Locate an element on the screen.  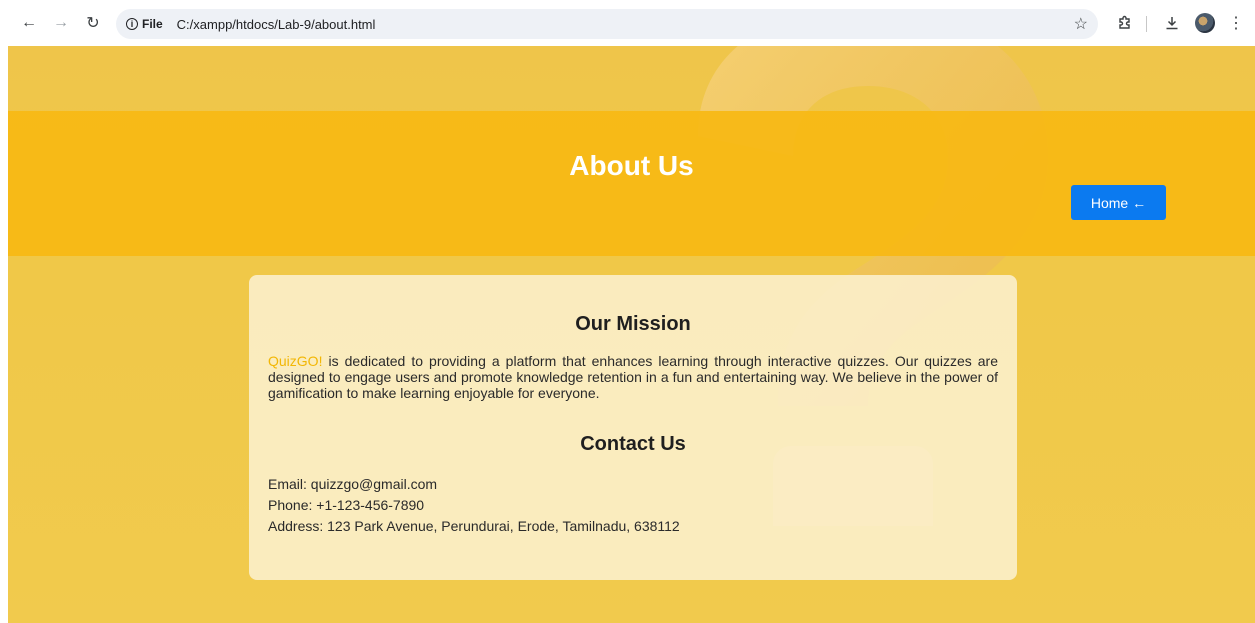
menu-kebab-icon: ⋮ is located at coordinates (1236, 23).